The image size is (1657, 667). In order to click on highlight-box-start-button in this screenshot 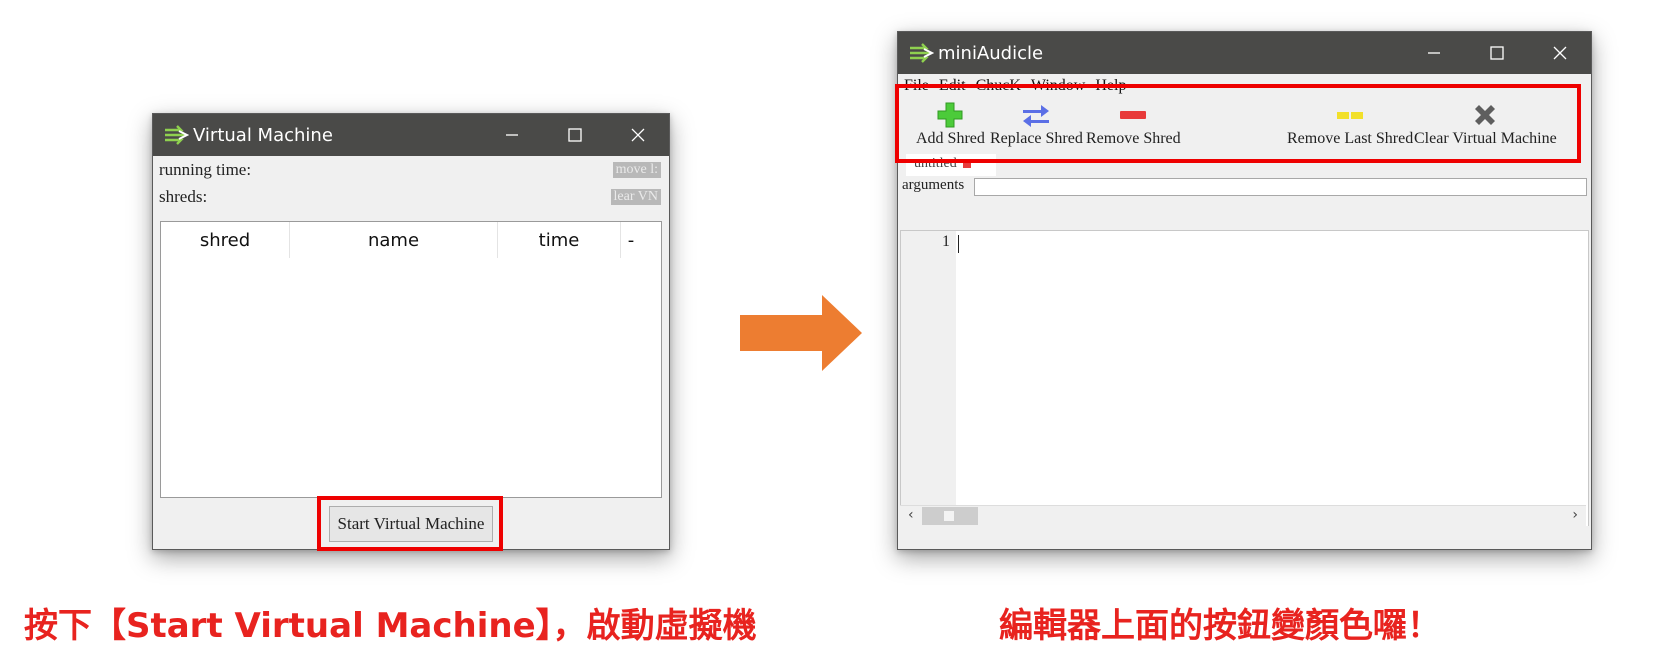, I will do `click(410, 523)`.